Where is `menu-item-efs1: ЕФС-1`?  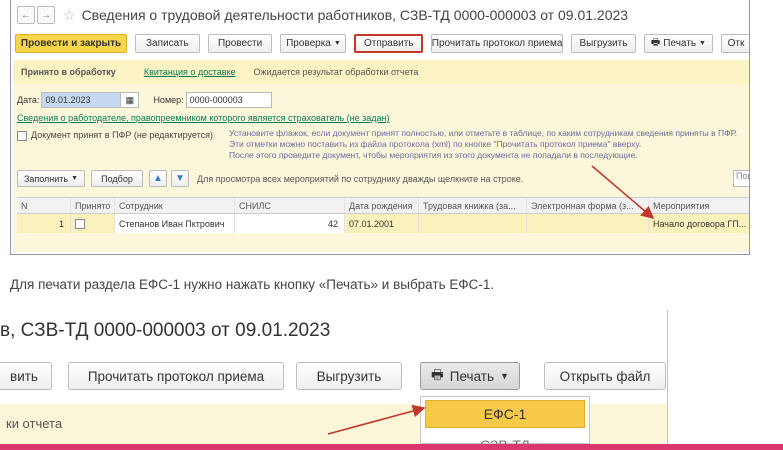
menu-item-efs1: ЕФС-1 is located at coordinates (505, 414).